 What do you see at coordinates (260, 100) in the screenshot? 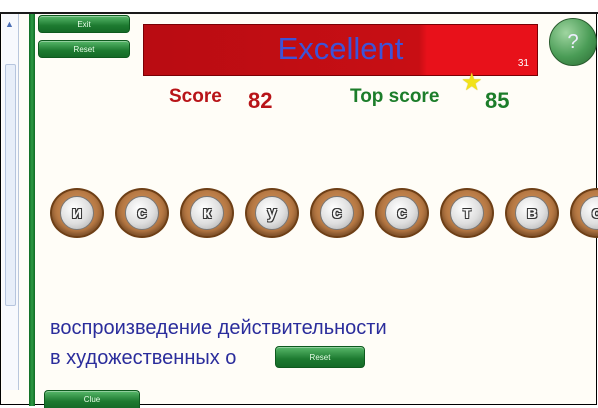
I see `score-value: 82` at bounding box center [260, 100].